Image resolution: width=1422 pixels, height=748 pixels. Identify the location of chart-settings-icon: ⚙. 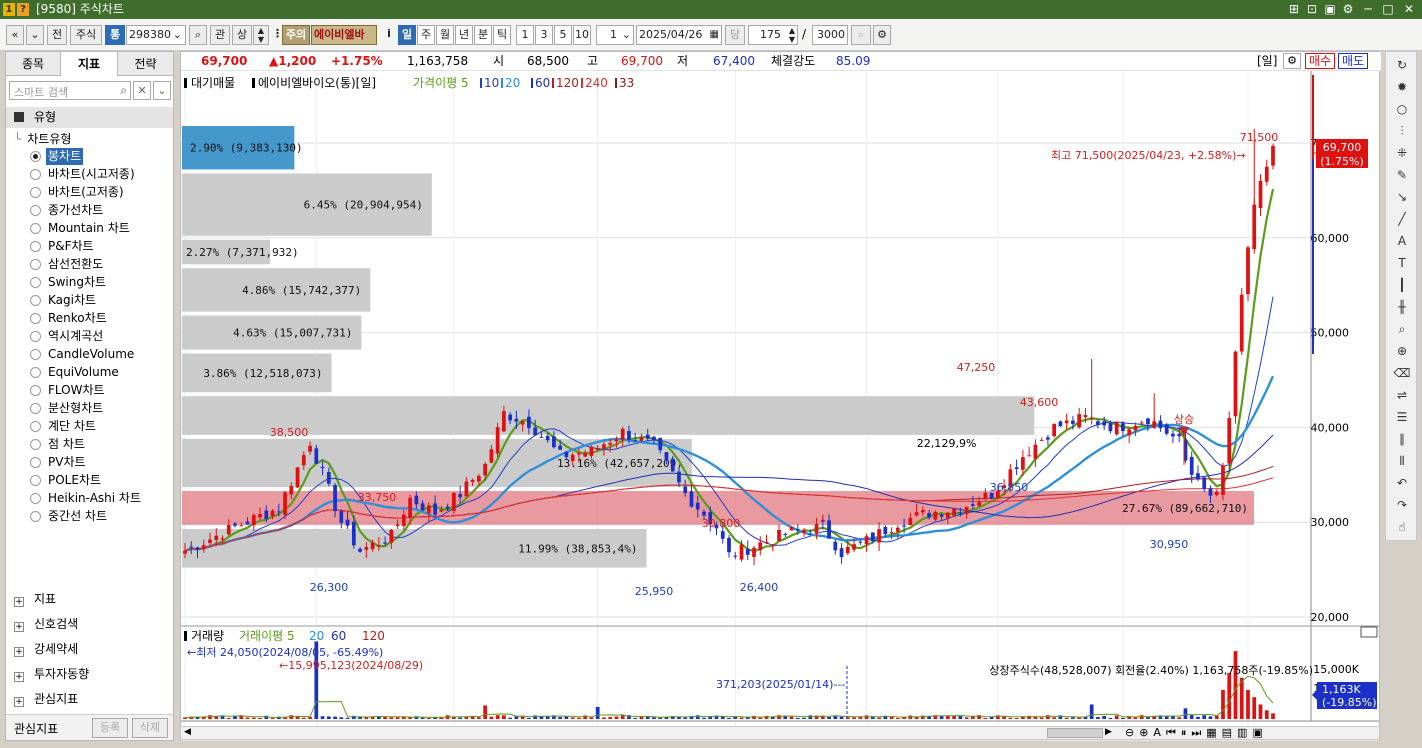
(1292, 61).